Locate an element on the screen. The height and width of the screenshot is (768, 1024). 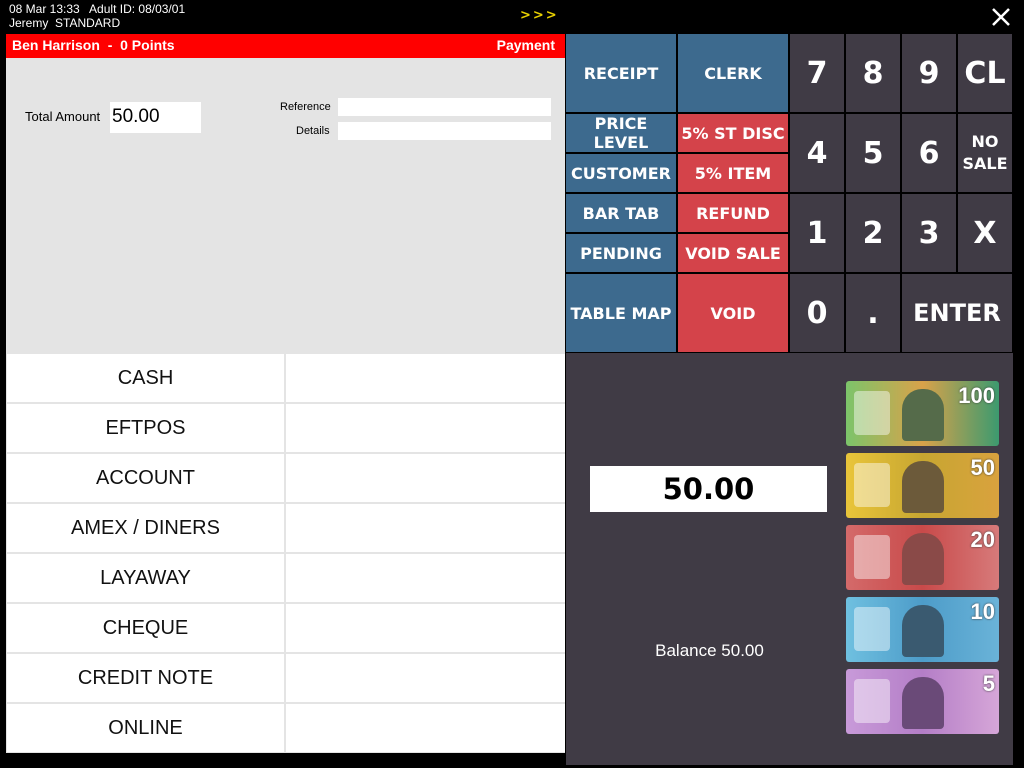
tender-row: LAYAWAY is located at coordinates (285, 577).